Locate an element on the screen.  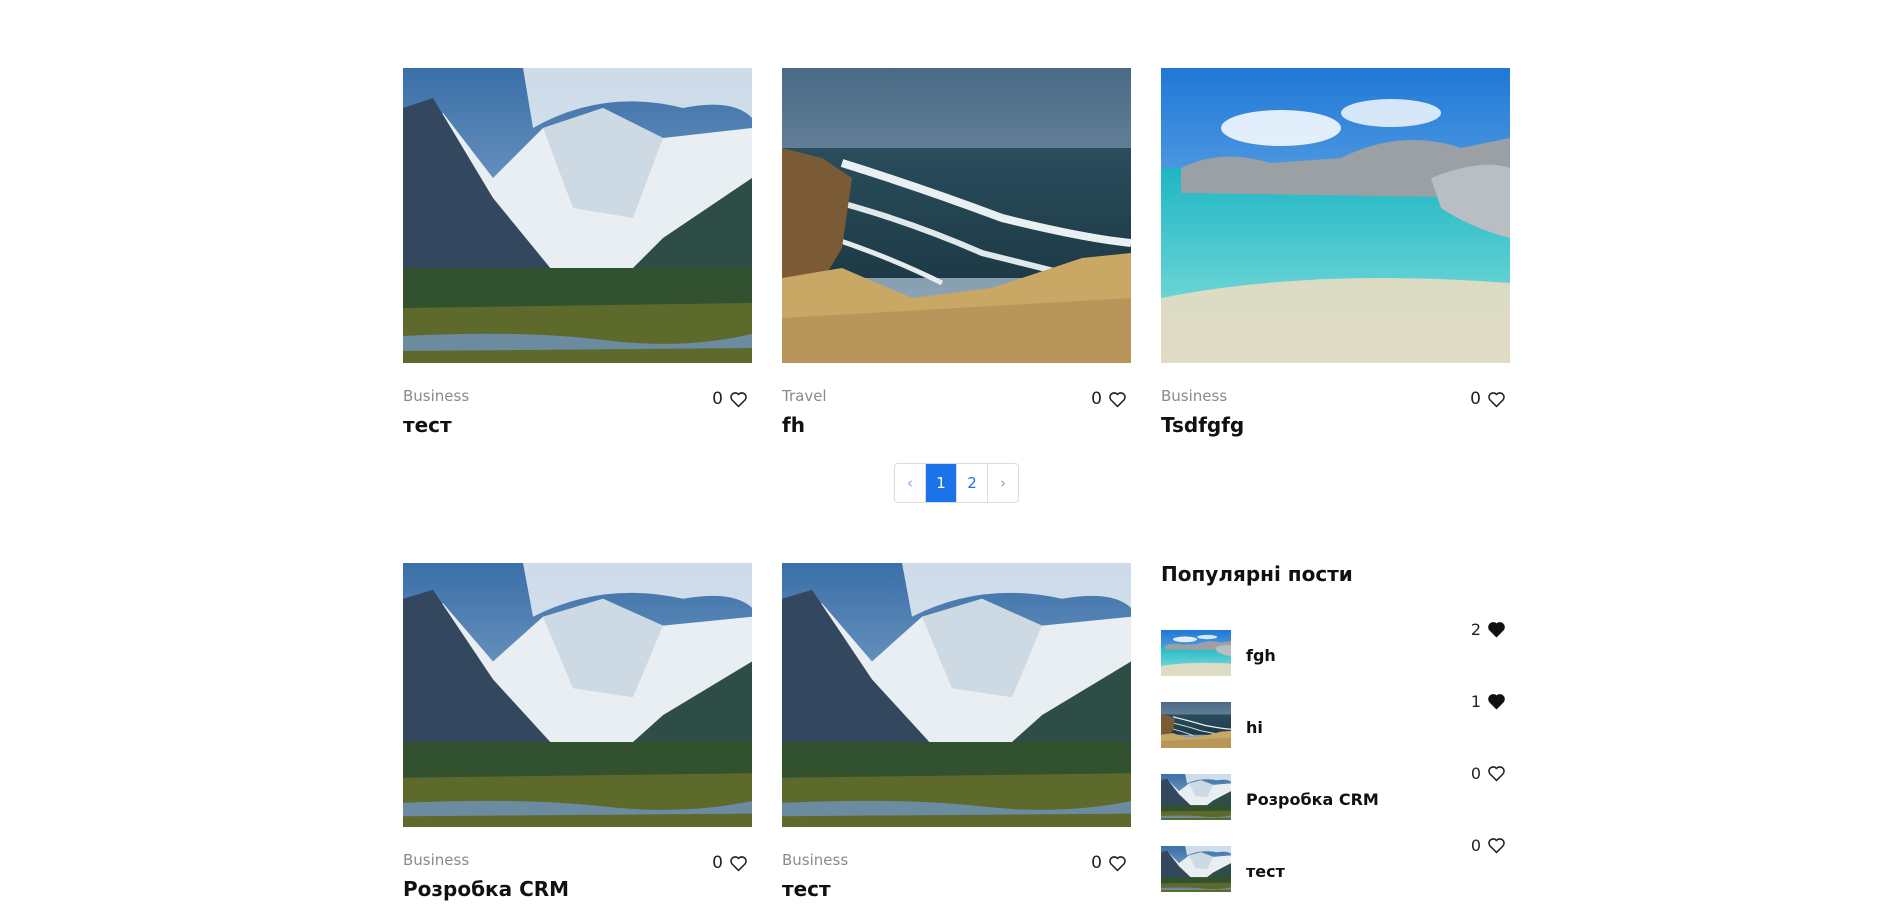
post-card: Travel 0 fh is located at coordinates (956, 252).